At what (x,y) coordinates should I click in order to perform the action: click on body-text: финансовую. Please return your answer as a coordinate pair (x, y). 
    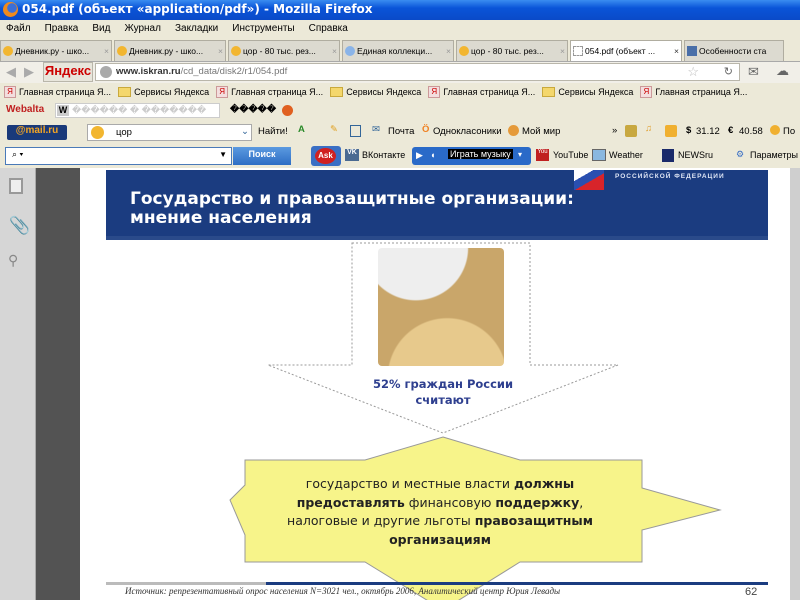
    Looking at the image, I should click on (450, 502).